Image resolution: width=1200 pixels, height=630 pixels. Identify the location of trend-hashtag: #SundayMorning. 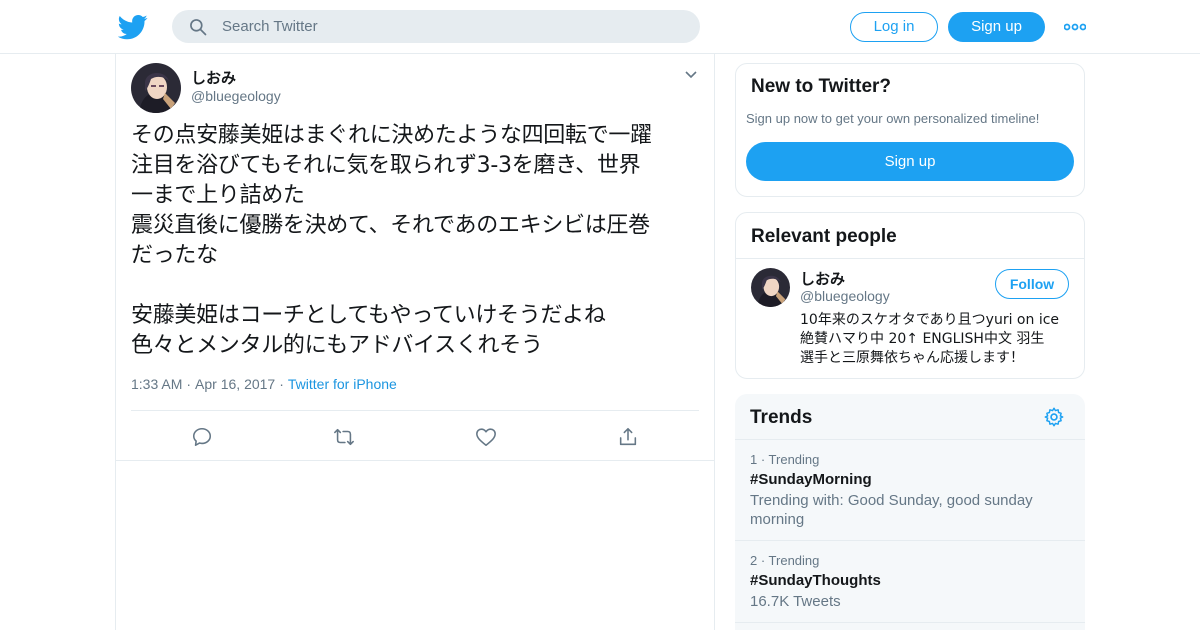
(910, 479).